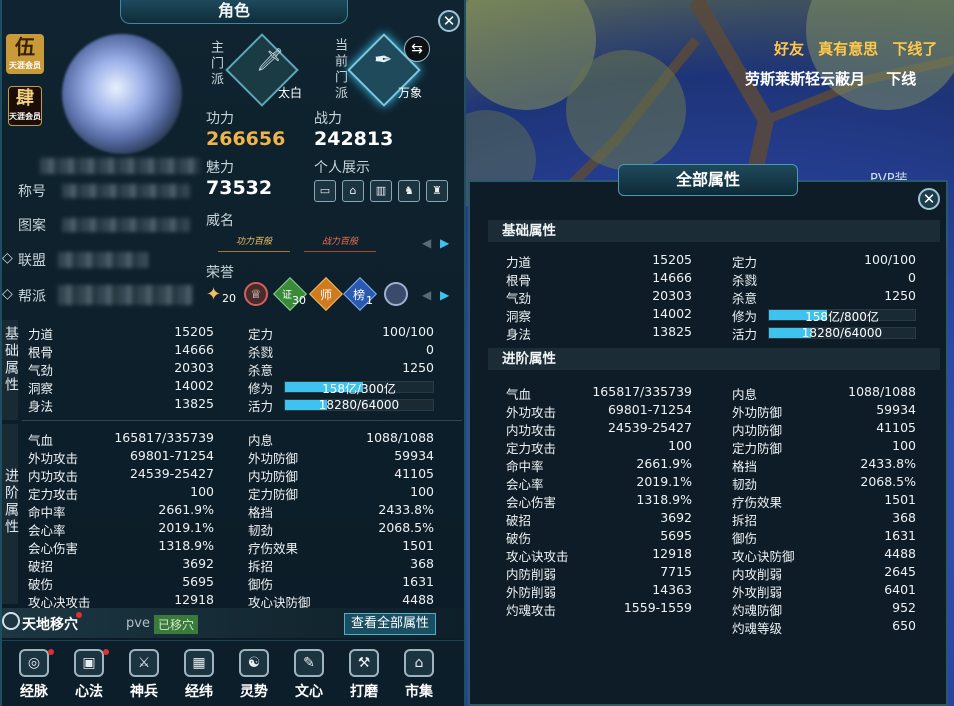 The height and width of the screenshot is (706, 954). I want to click on chat-player-name: 劳斯莱斯轻云蔽月, so click(805, 79).